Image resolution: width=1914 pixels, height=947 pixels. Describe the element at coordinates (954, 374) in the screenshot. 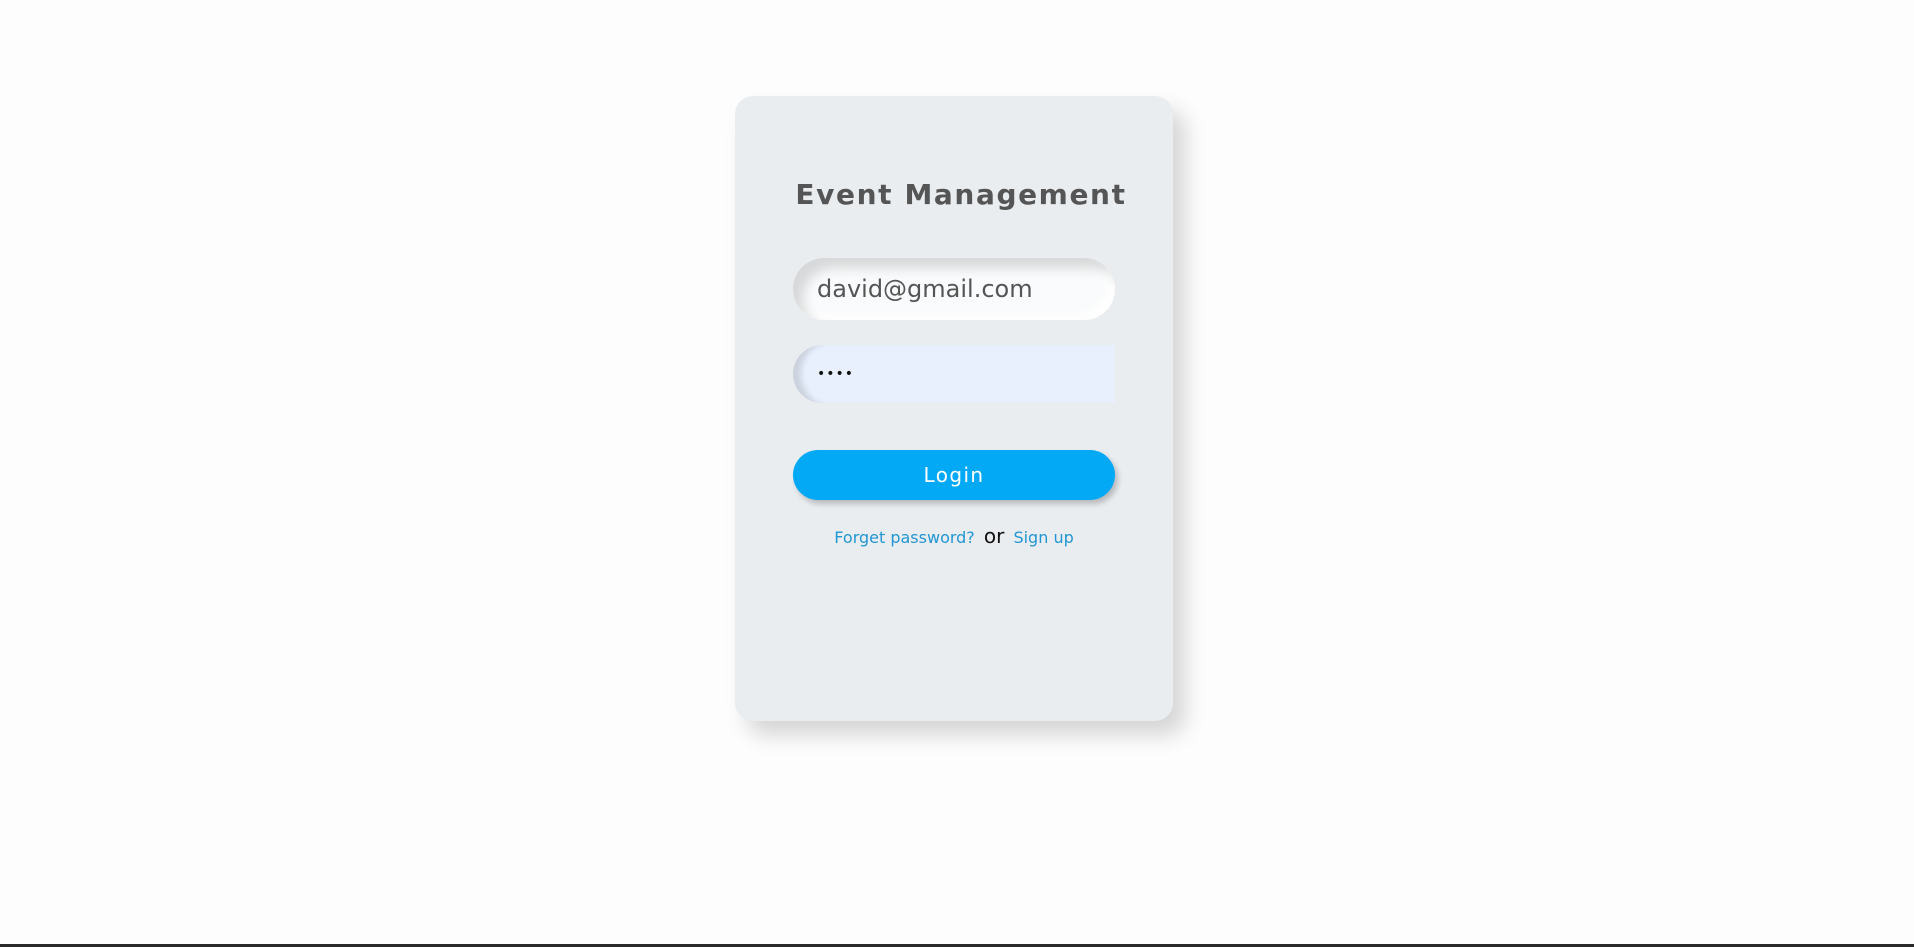

I see `password-field: ••••` at that location.